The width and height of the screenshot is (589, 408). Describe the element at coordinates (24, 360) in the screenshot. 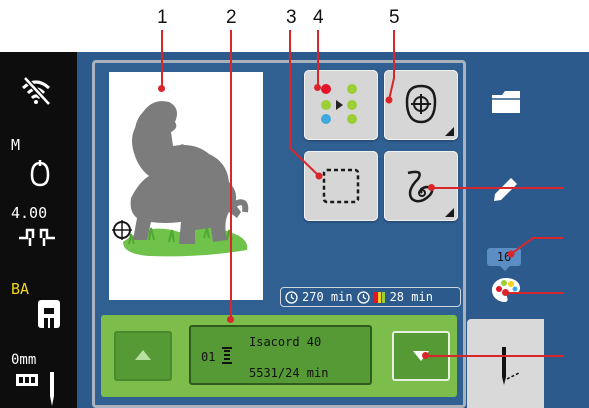

I see `presser-foot-height: 0mm` at that location.